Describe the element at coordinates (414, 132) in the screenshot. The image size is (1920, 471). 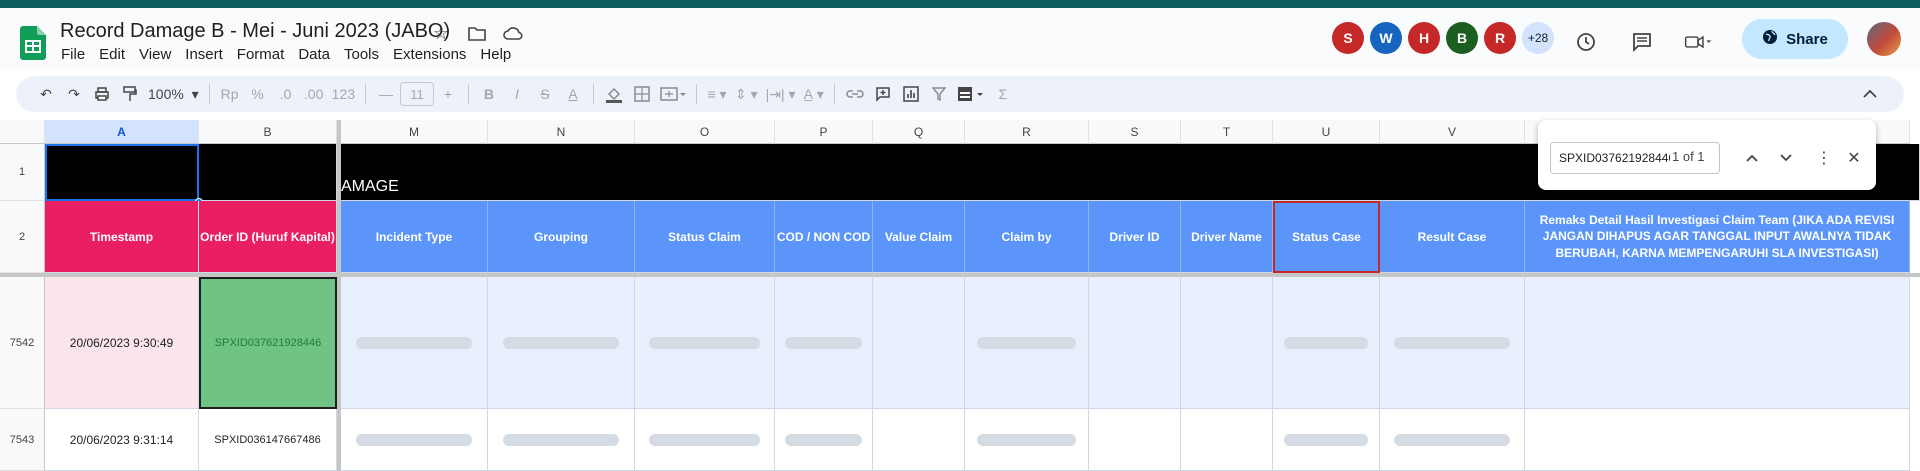
I see `column-header: M` at that location.